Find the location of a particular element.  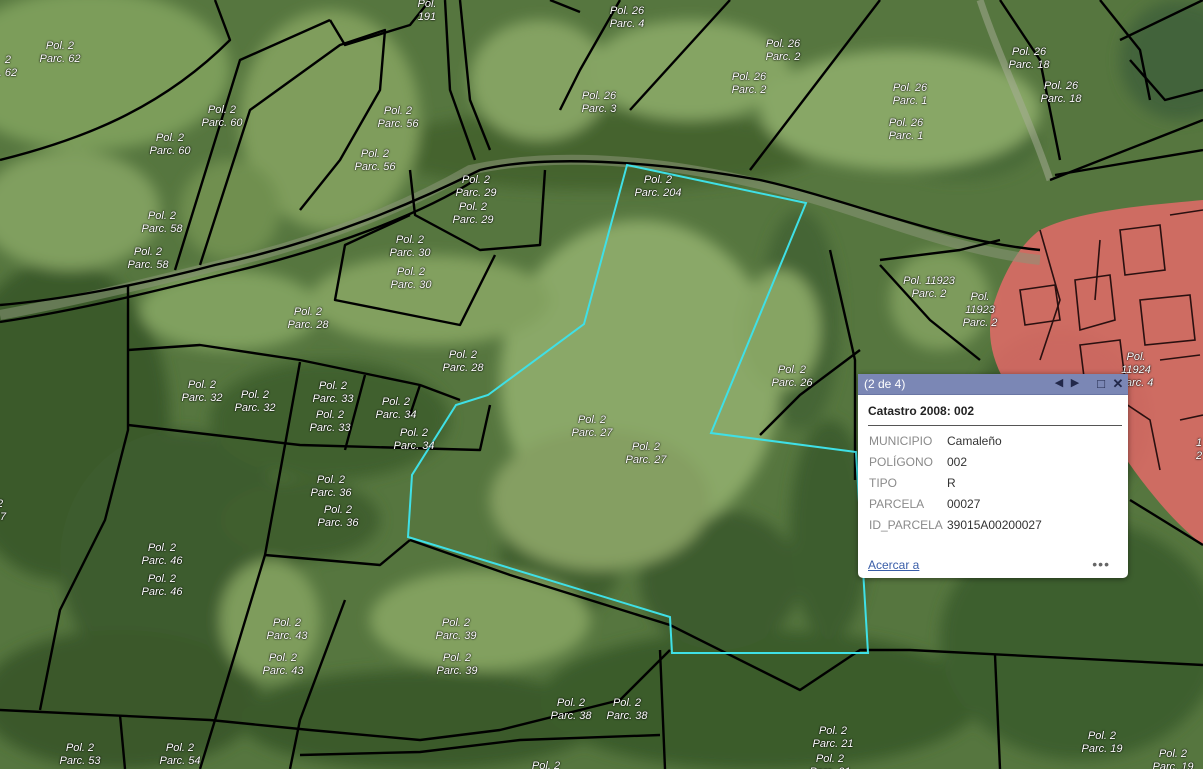

popup-title: Catastro 2008: 002 is located at coordinates (921, 411).